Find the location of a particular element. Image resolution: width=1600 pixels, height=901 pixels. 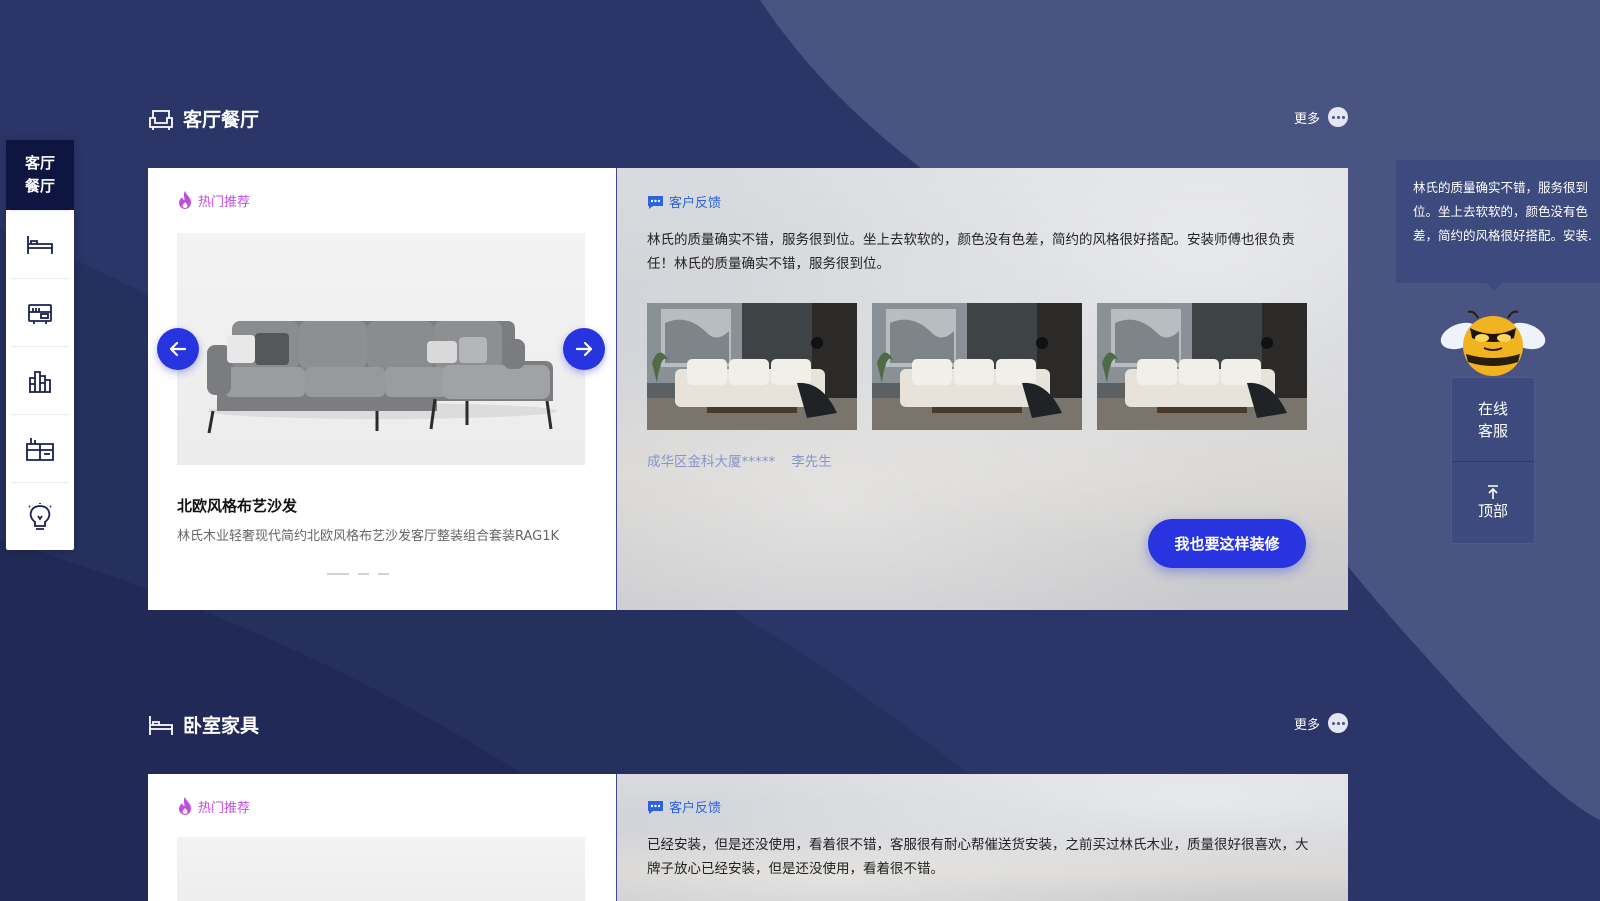

sidebar-active-label-line1: 客厅 is located at coordinates (39, 163).